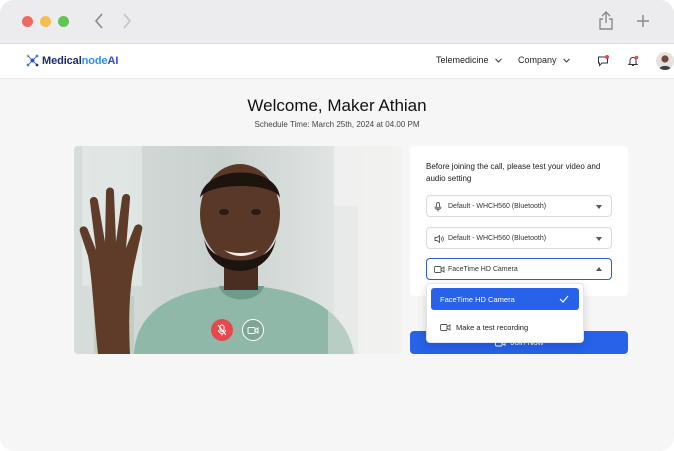 This screenshot has width=674, height=451. I want to click on close-window-button, so click(27, 21).